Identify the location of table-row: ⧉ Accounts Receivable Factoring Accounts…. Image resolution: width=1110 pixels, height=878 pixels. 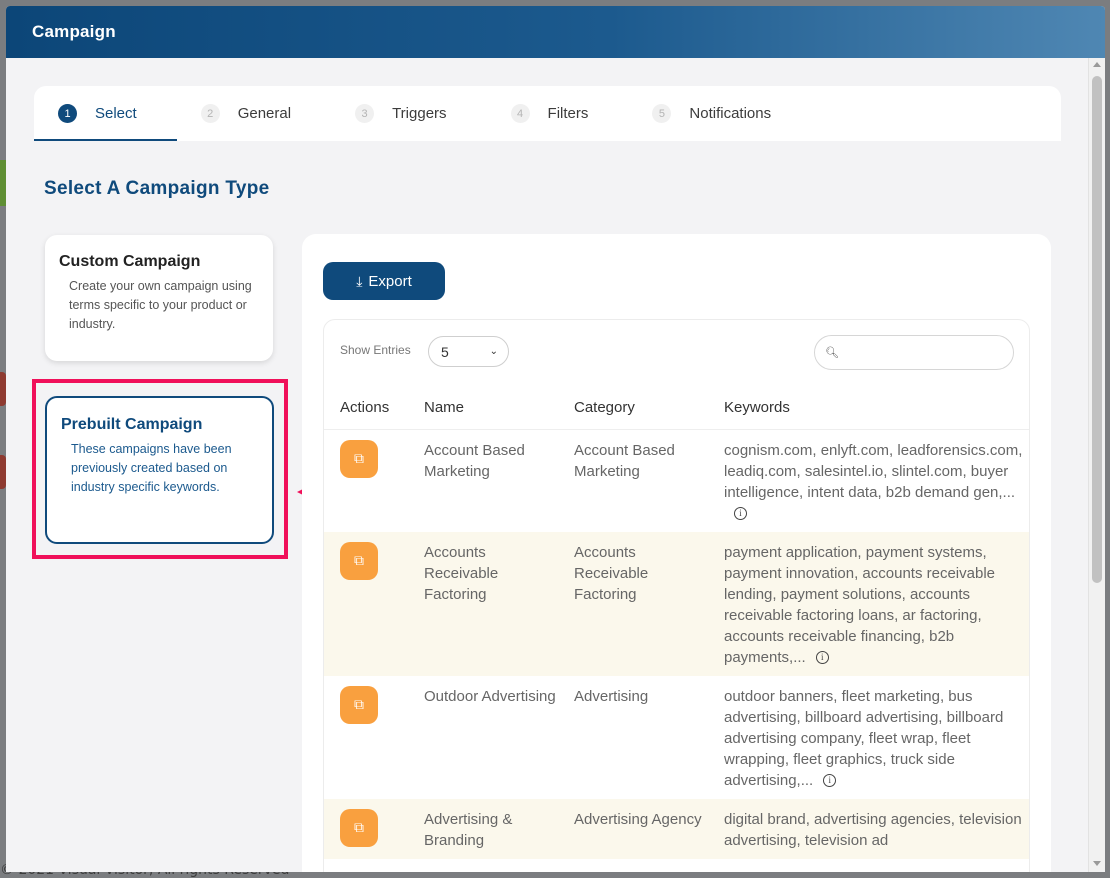
(676, 603).